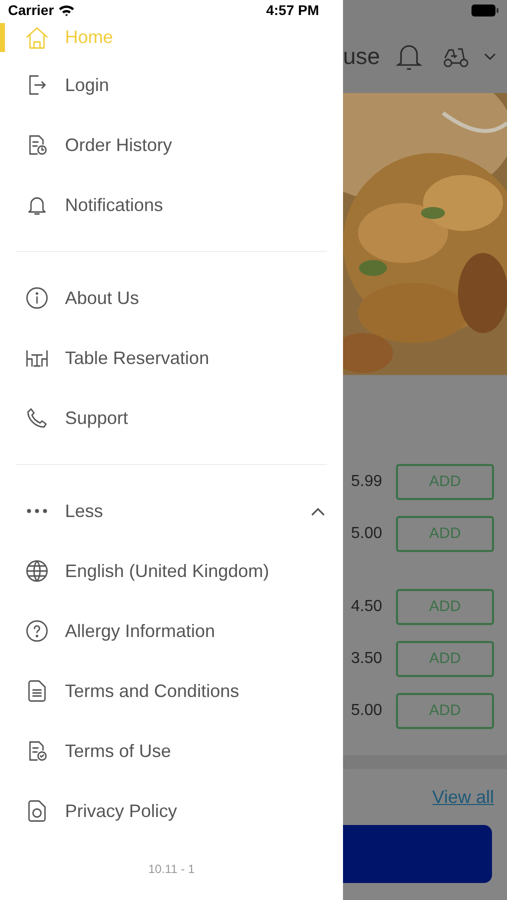  I want to click on menu-item: Table Reservation, so click(171, 358).